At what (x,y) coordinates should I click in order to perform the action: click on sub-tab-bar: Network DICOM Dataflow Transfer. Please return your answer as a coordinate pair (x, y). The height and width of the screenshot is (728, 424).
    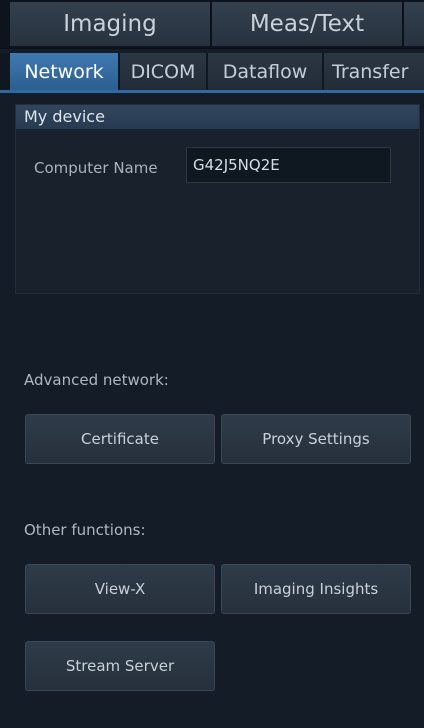
    Looking at the image, I should click on (212, 73).